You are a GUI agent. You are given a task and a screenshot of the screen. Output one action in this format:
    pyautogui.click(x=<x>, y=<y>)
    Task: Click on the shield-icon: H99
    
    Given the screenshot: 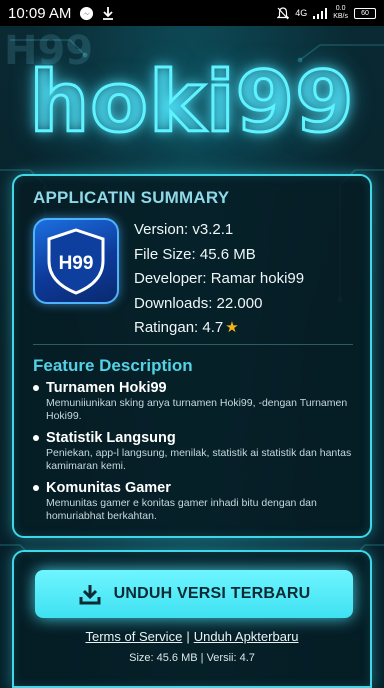 What is the action you would take?
    pyautogui.click(x=76, y=261)
    